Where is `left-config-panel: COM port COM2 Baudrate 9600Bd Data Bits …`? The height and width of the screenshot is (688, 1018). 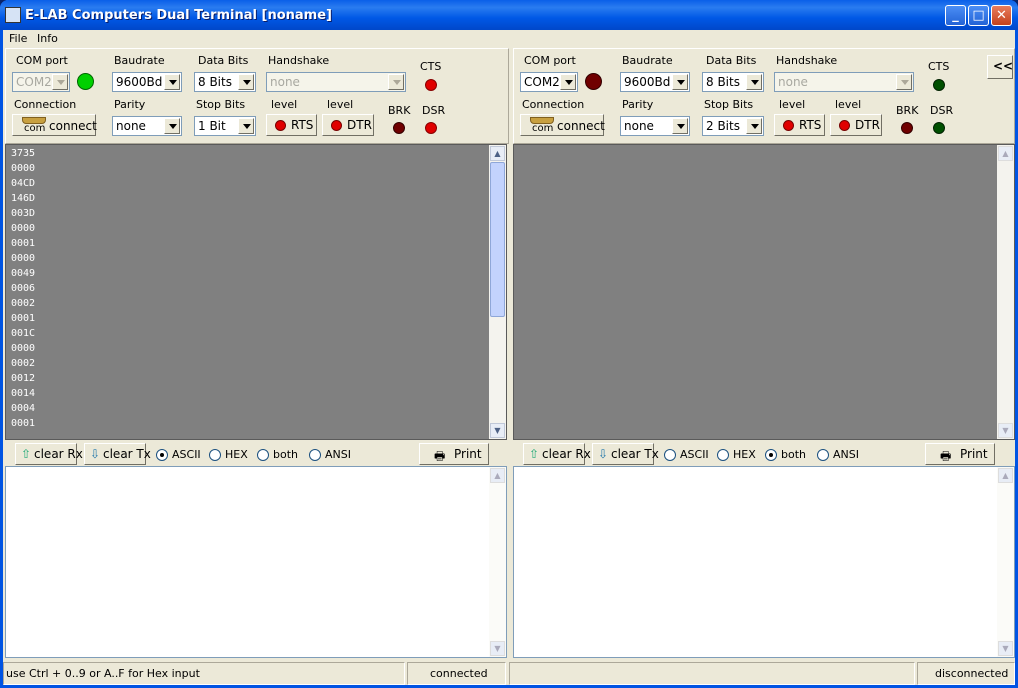
left-config-panel: COM port COM2 Baudrate 9600Bd Data Bits … is located at coordinates (257, 96).